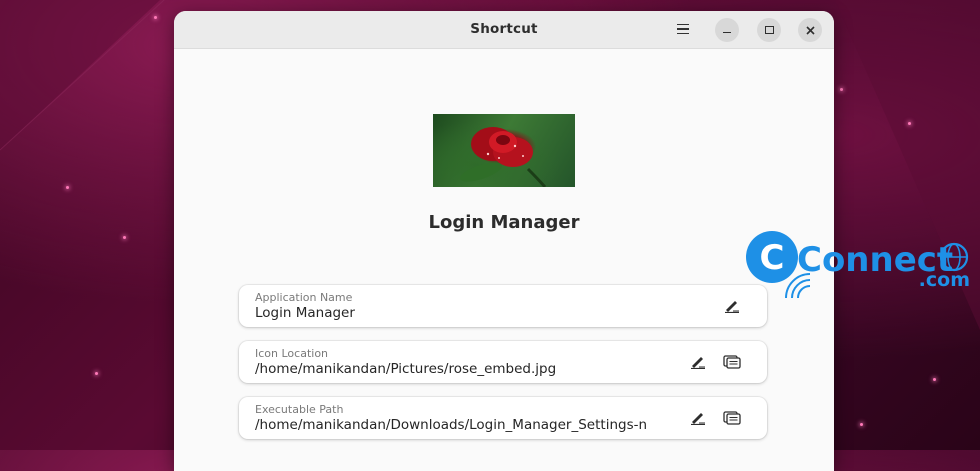 The image size is (980, 471). I want to click on field-value: /home/manikandan/Pictures/rose_embed.jpg, so click(470, 369).